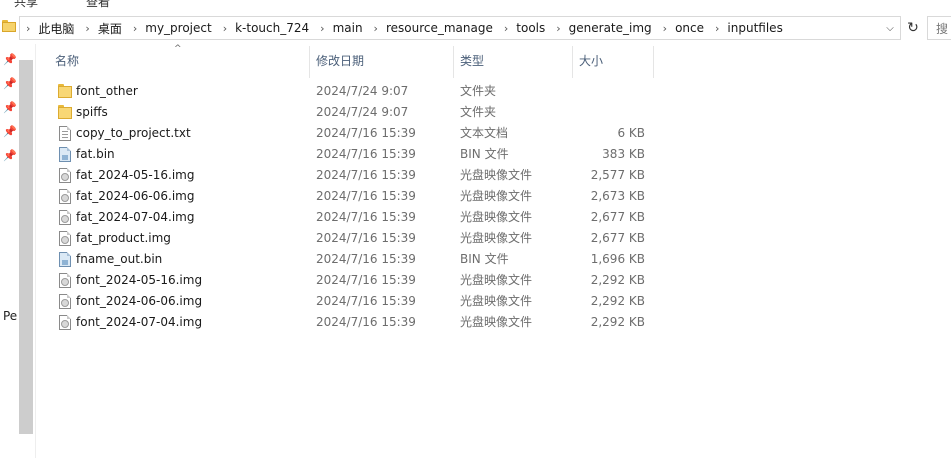 This screenshot has width=951, height=458. Describe the element at coordinates (484, 259) in the screenshot. I see `file-type: BIN 文件` at that location.